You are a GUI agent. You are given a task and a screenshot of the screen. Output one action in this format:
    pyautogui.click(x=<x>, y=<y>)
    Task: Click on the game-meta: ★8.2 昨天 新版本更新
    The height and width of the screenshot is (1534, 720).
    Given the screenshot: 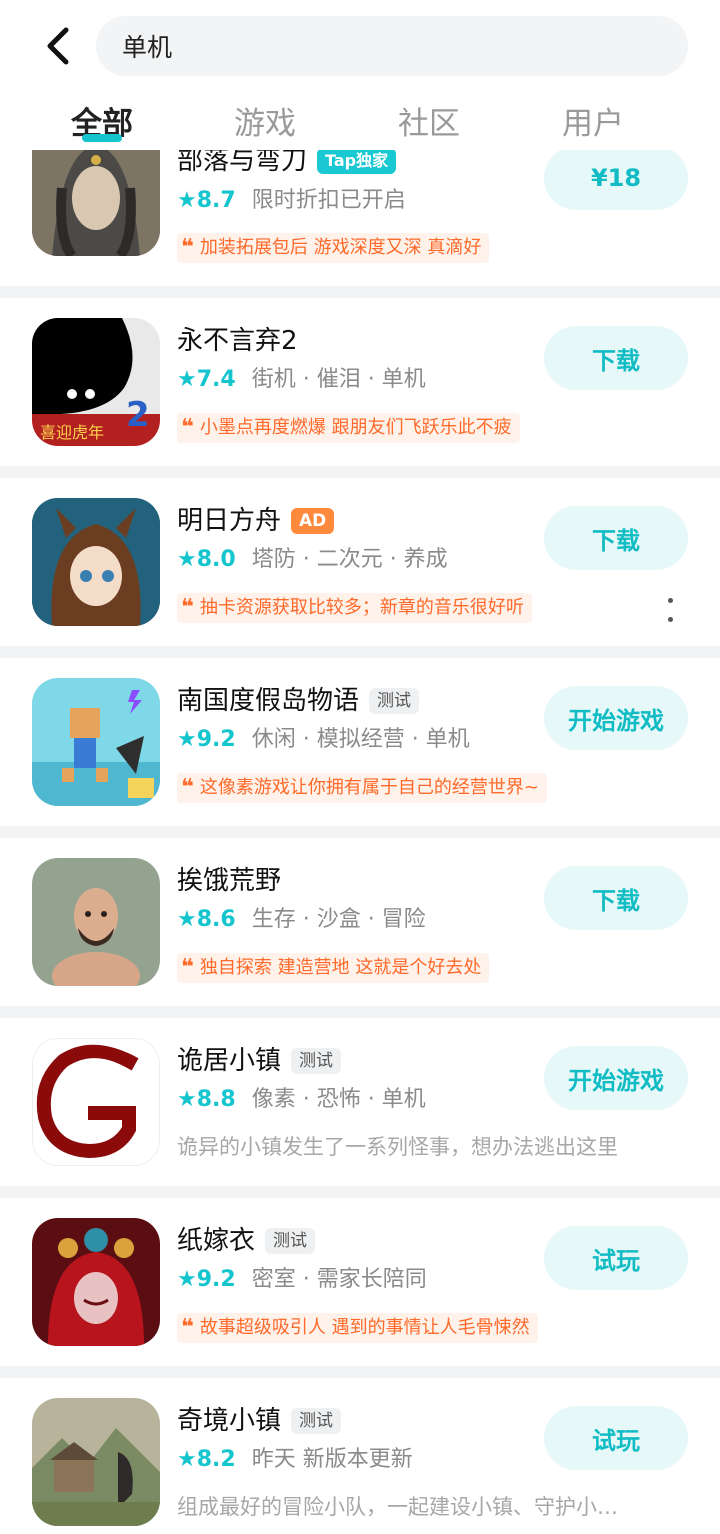 What is the action you would take?
    pyautogui.click(x=295, y=1460)
    